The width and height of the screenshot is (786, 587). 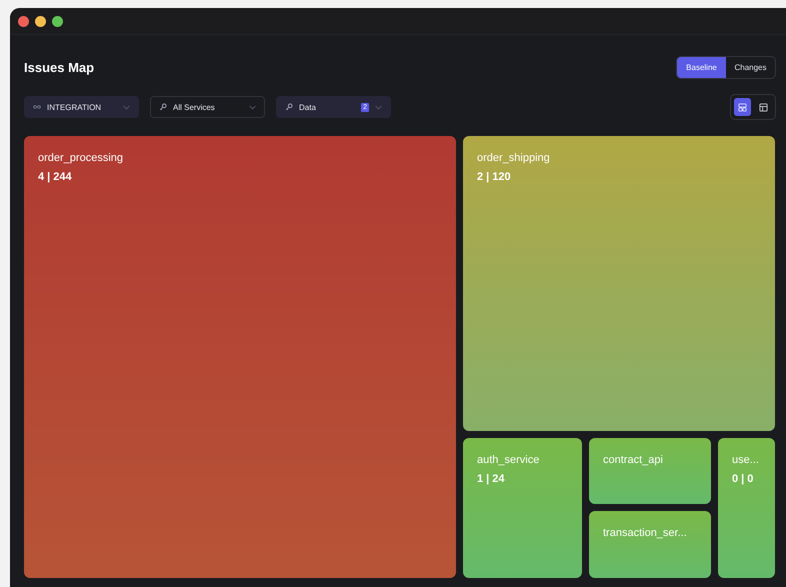 What do you see at coordinates (763, 107) in the screenshot?
I see `table-icon` at bounding box center [763, 107].